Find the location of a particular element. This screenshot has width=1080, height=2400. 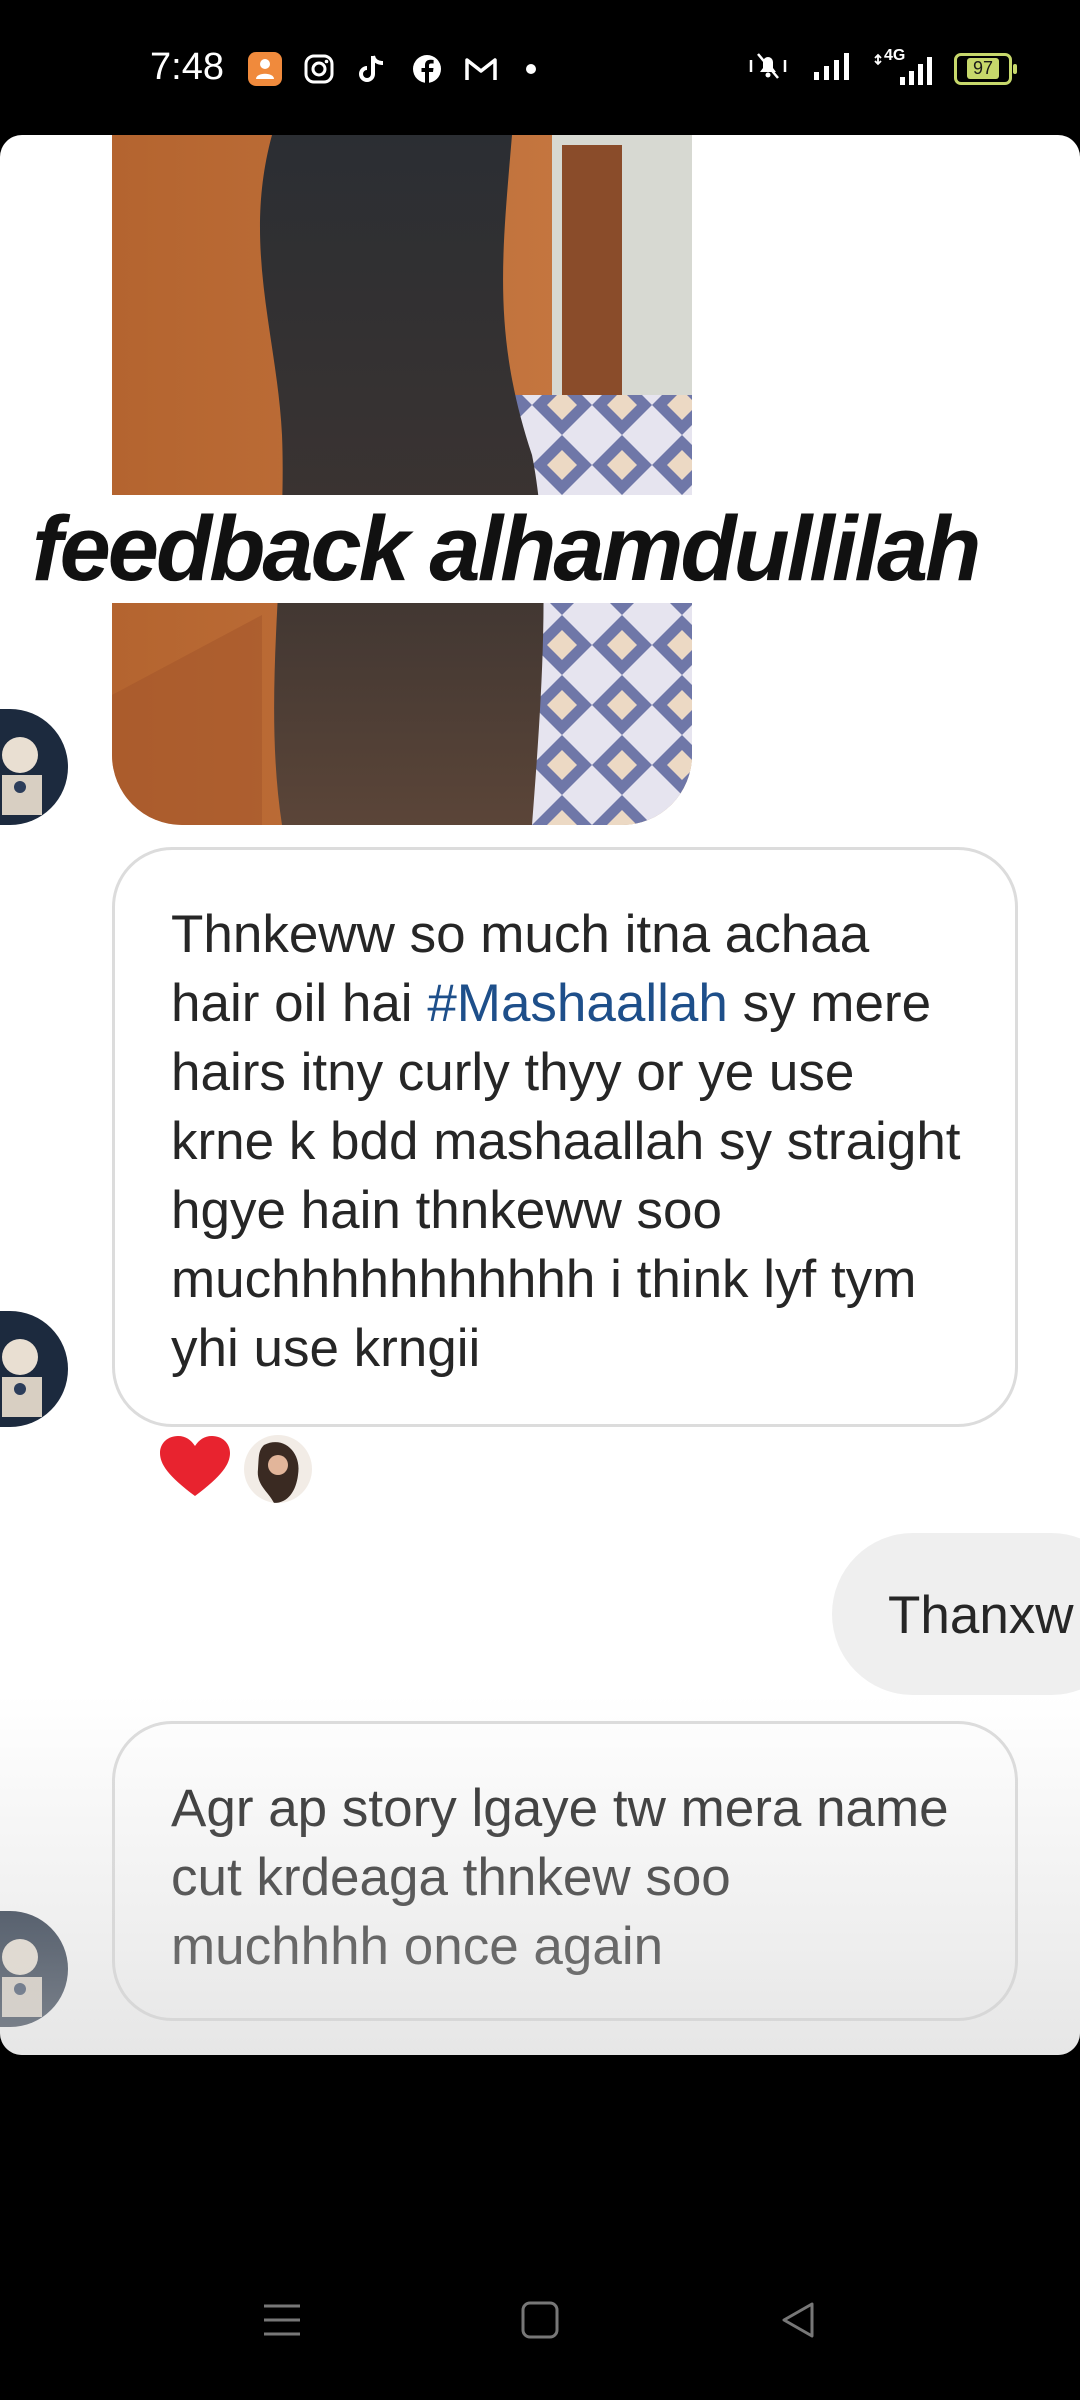

menu-icon is located at coordinates (282, 2320).